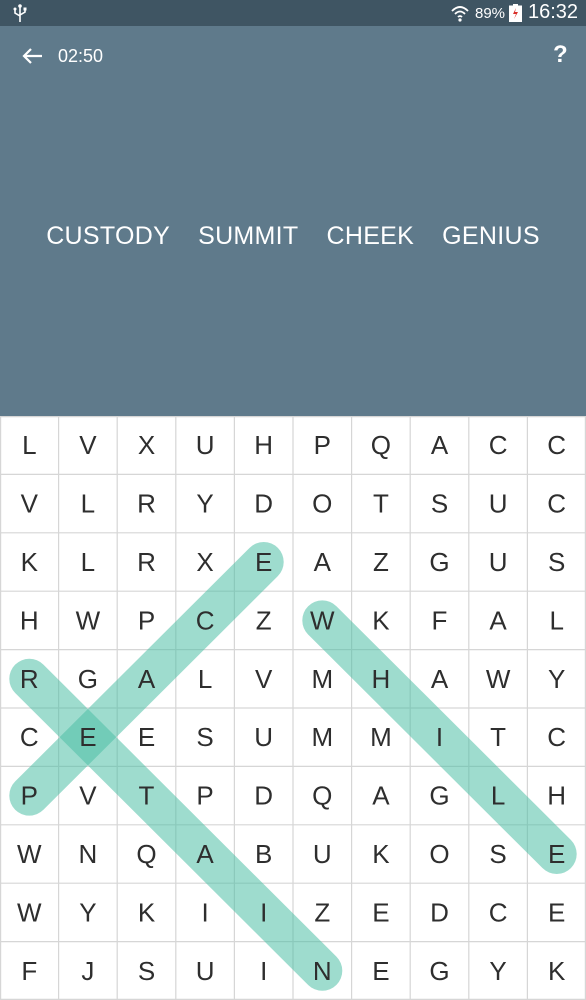 This screenshot has height=1000, width=586. Describe the element at coordinates (560, 55) in the screenshot. I see `help-icon: ?` at that location.